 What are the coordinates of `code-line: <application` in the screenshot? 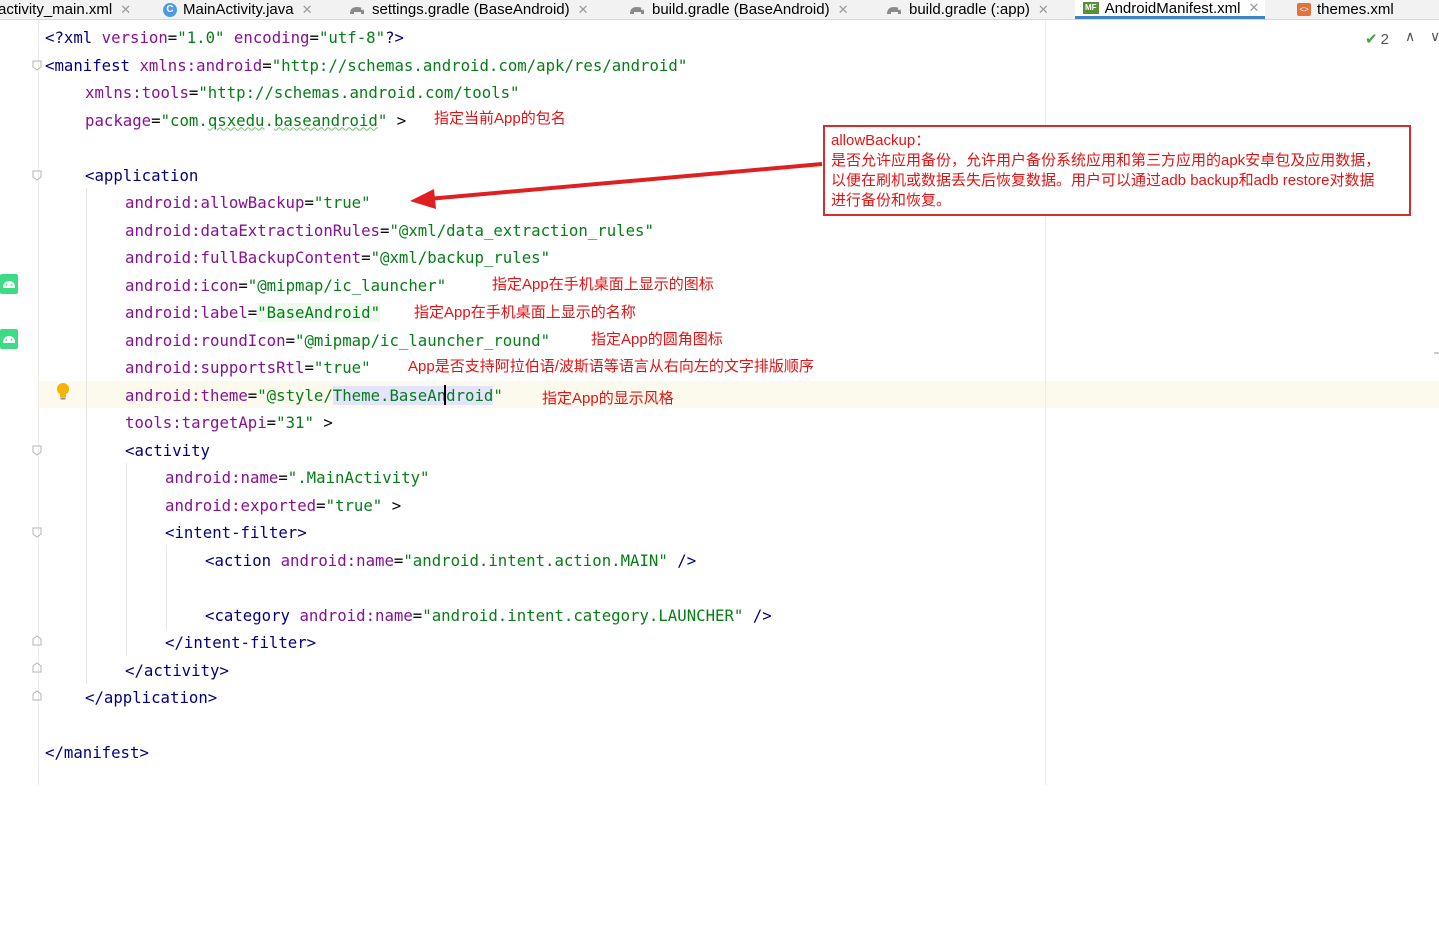 It's located at (142, 175).